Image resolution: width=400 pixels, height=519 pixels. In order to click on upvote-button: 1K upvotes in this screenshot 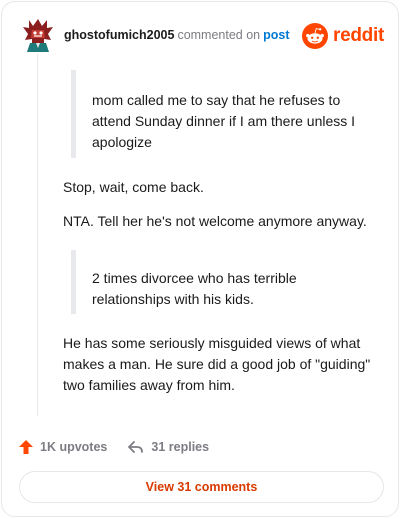, I will do `click(62, 447)`.